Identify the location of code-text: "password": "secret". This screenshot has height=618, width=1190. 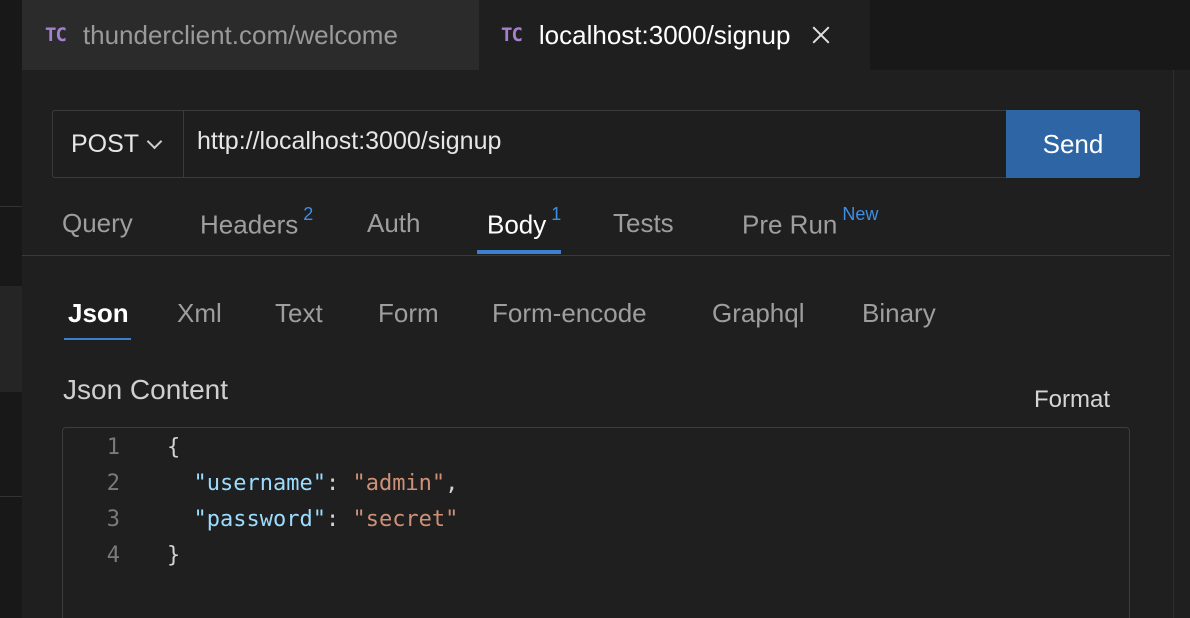
(326, 519).